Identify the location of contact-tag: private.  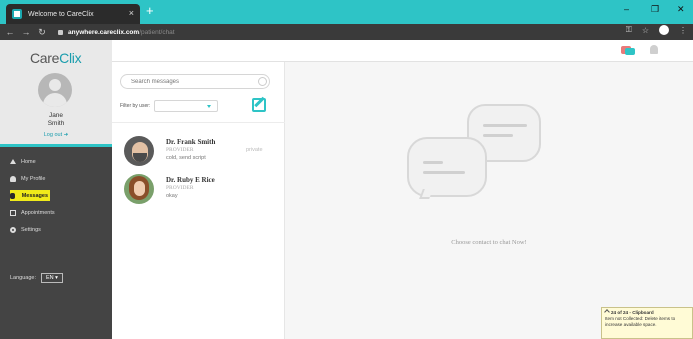
(254, 150).